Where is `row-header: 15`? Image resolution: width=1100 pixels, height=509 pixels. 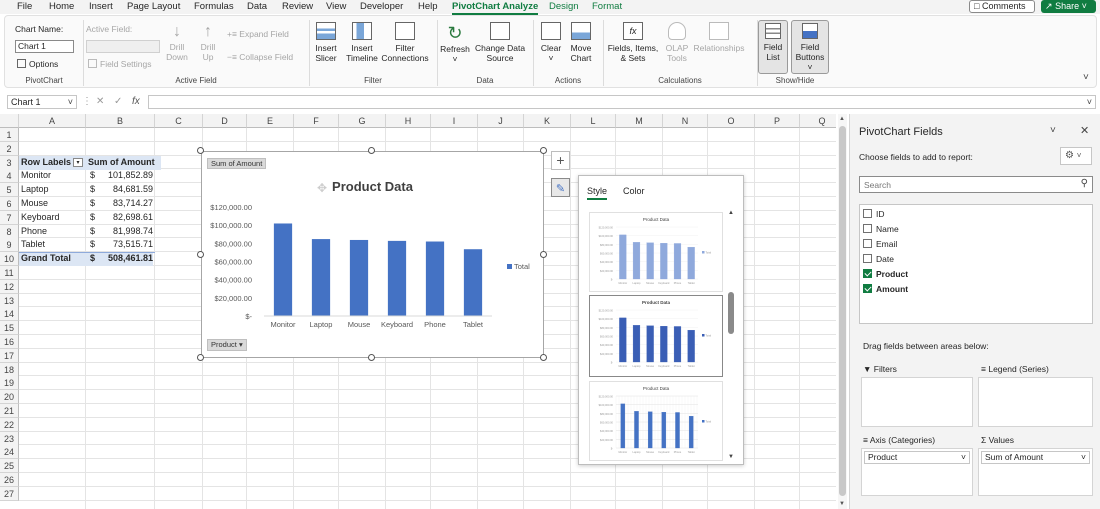 row-header: 15 is located at coordinates (9, 328).